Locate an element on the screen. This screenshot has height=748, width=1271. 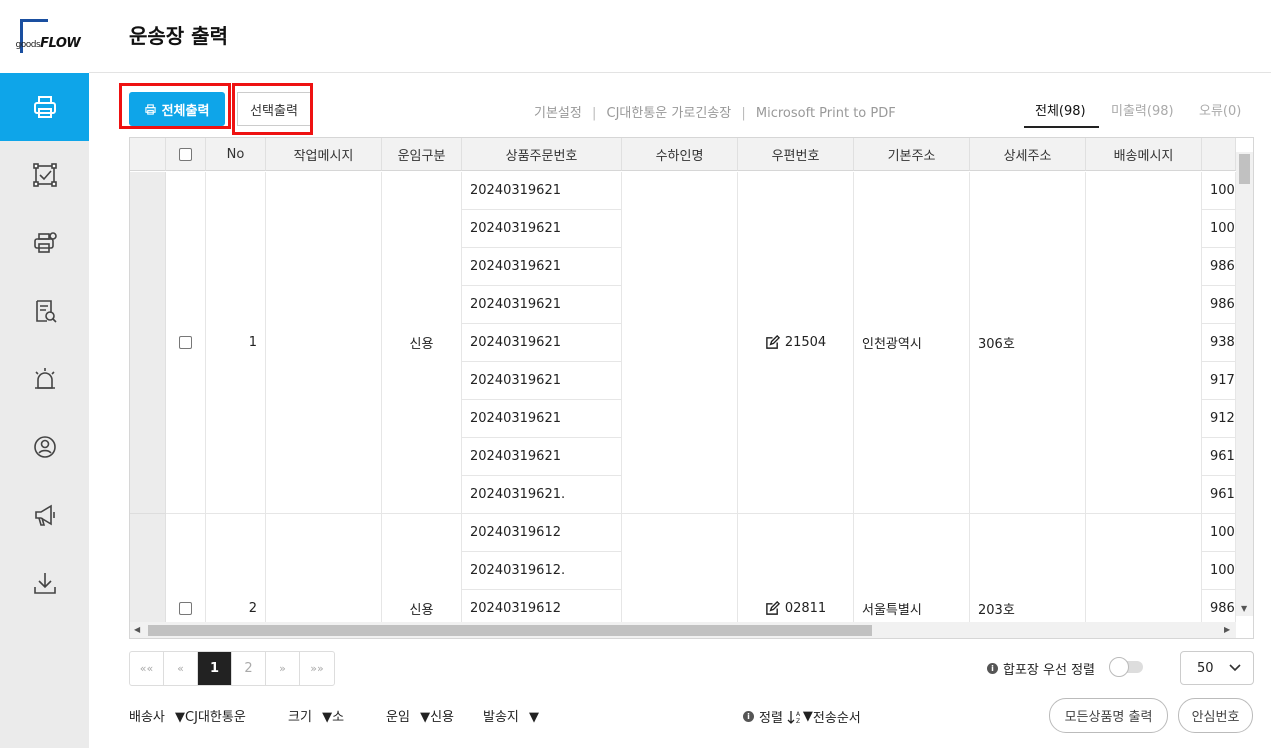
nav-announcements is located at coordinates (44, 515).